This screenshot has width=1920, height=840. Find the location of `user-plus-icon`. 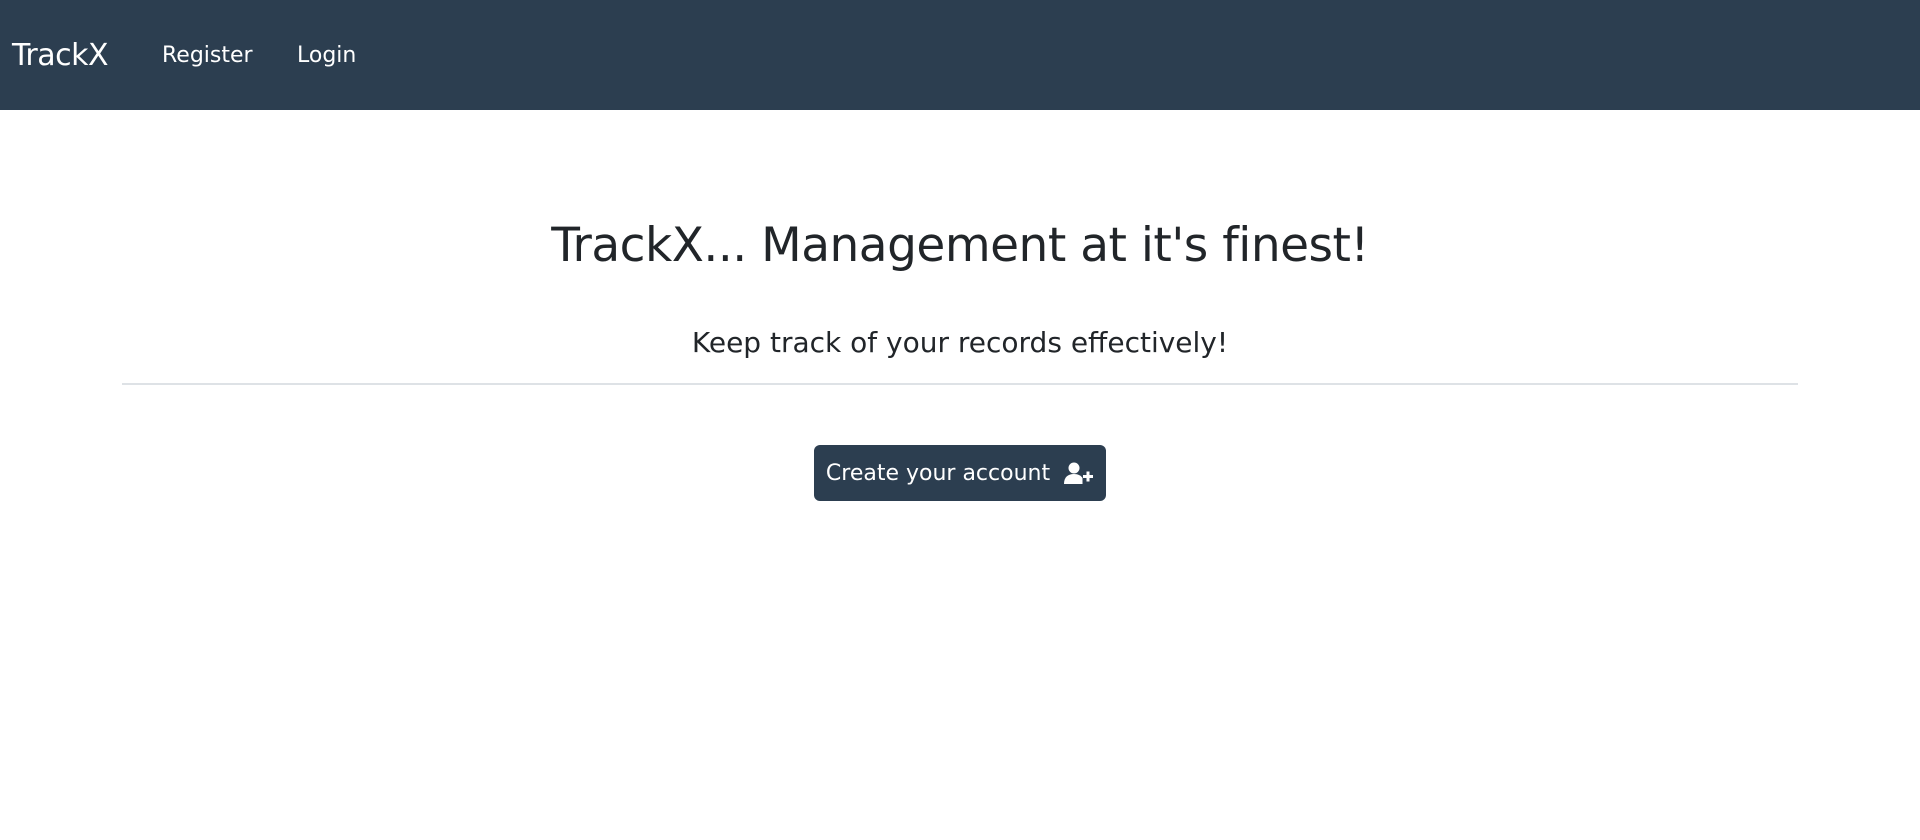

user-plus-icon is located at coordinates (1079, 473).